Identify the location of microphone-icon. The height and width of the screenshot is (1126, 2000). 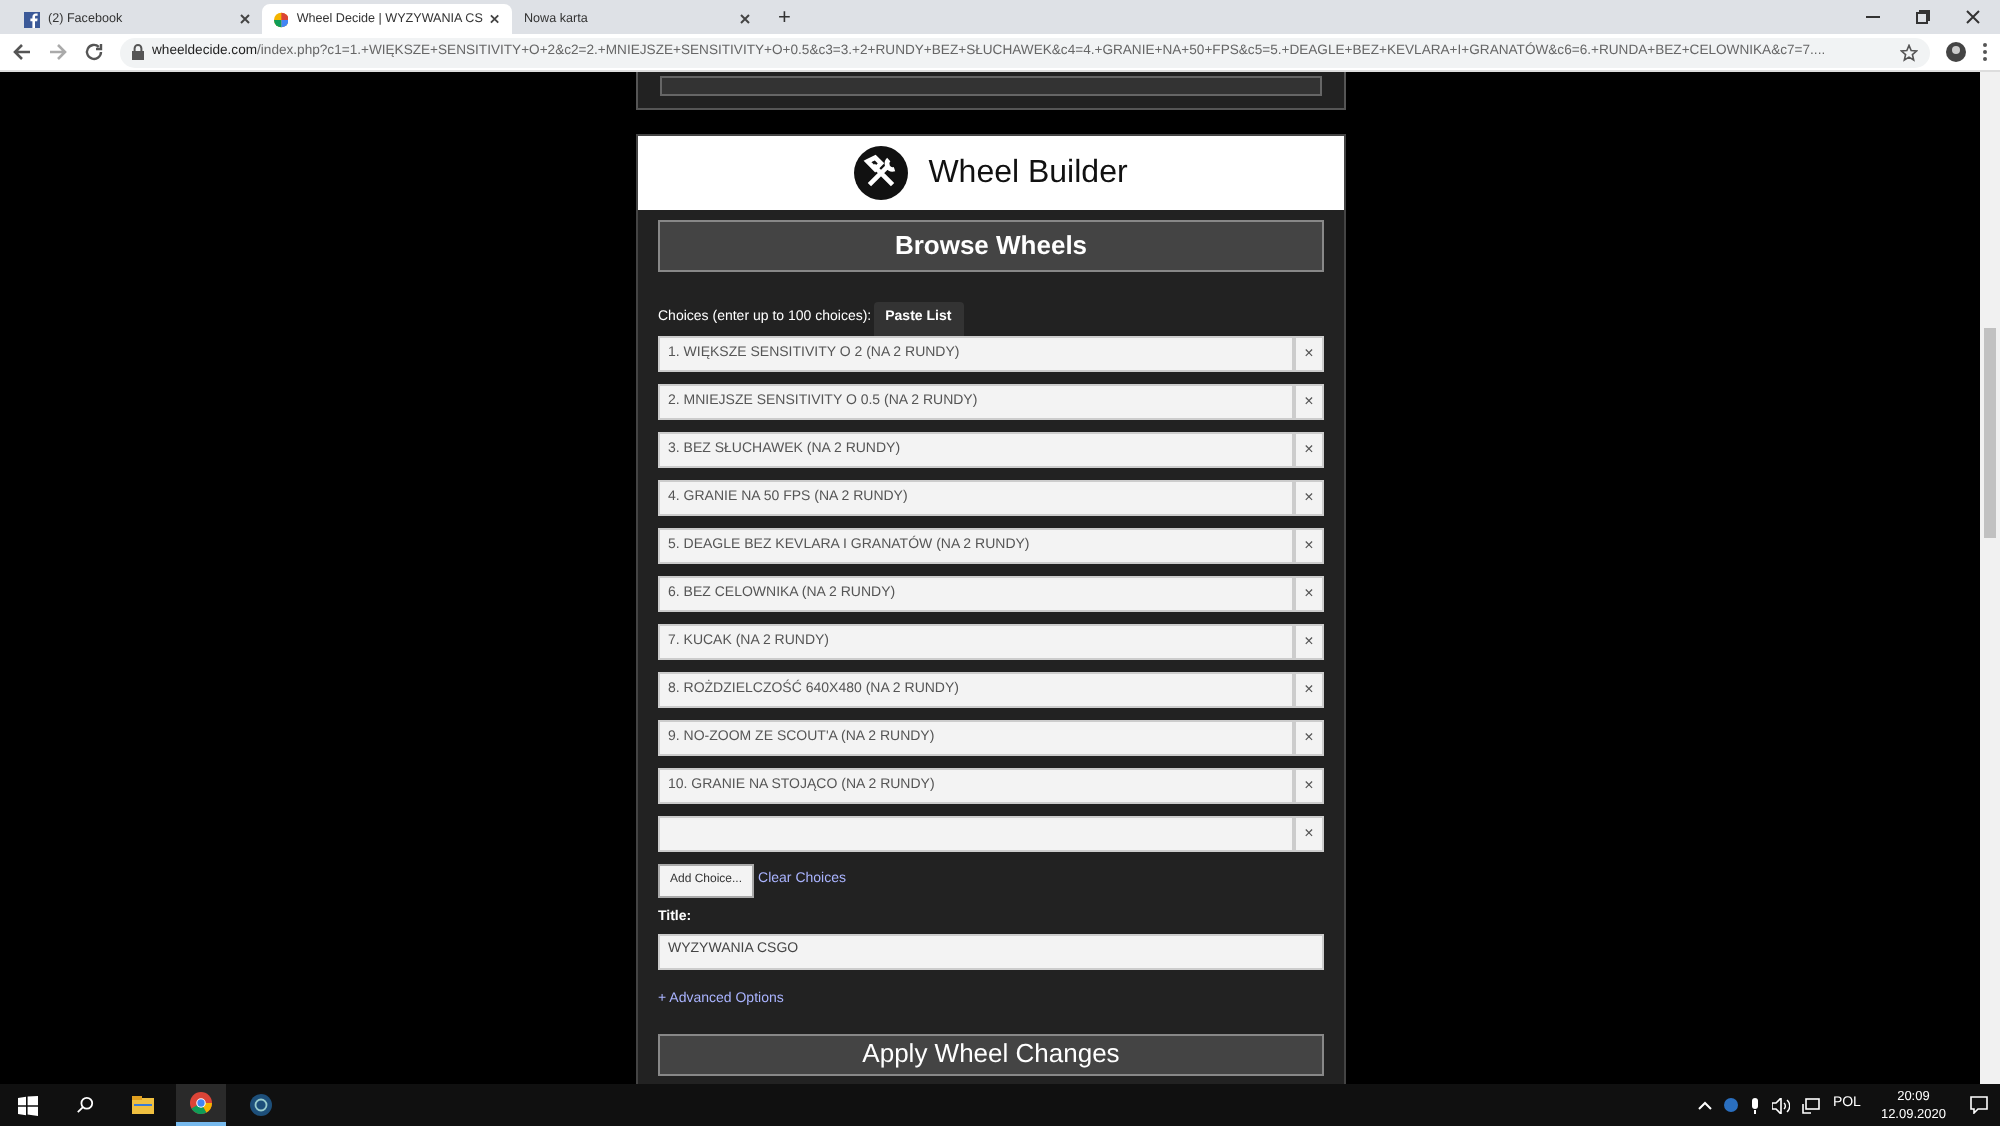
(1755, 1105).